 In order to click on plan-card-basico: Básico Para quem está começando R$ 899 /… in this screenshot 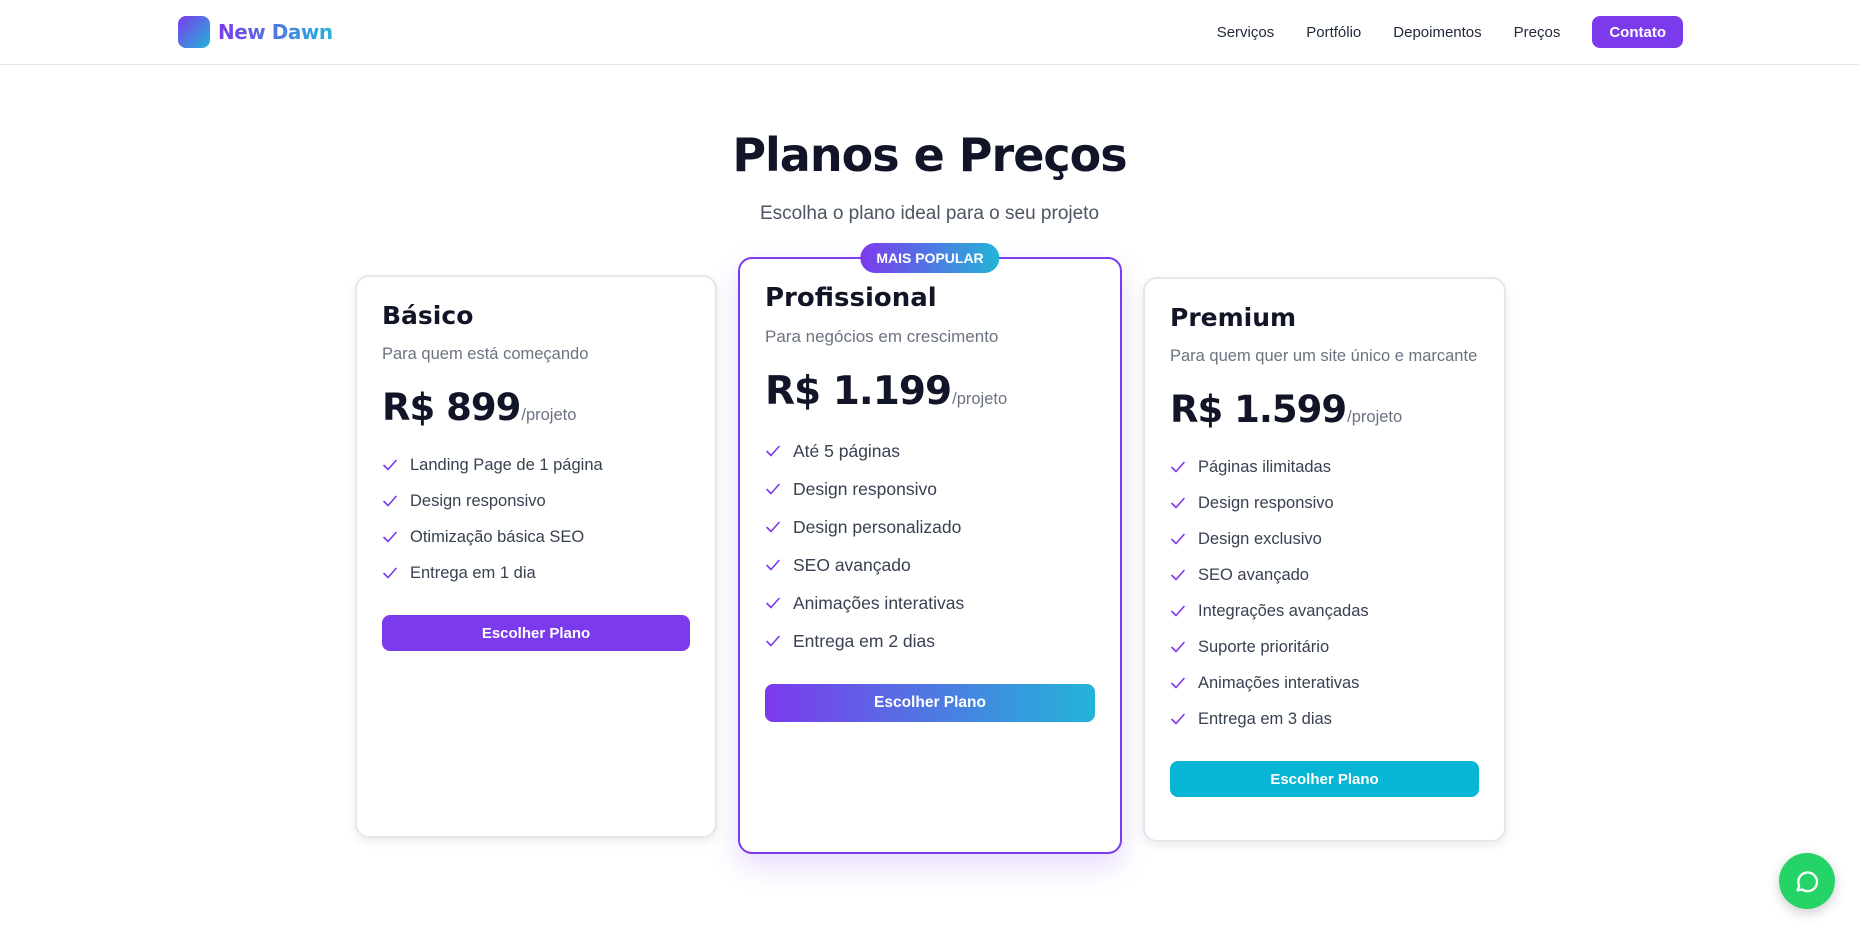, I will do `click(536, 556)`.